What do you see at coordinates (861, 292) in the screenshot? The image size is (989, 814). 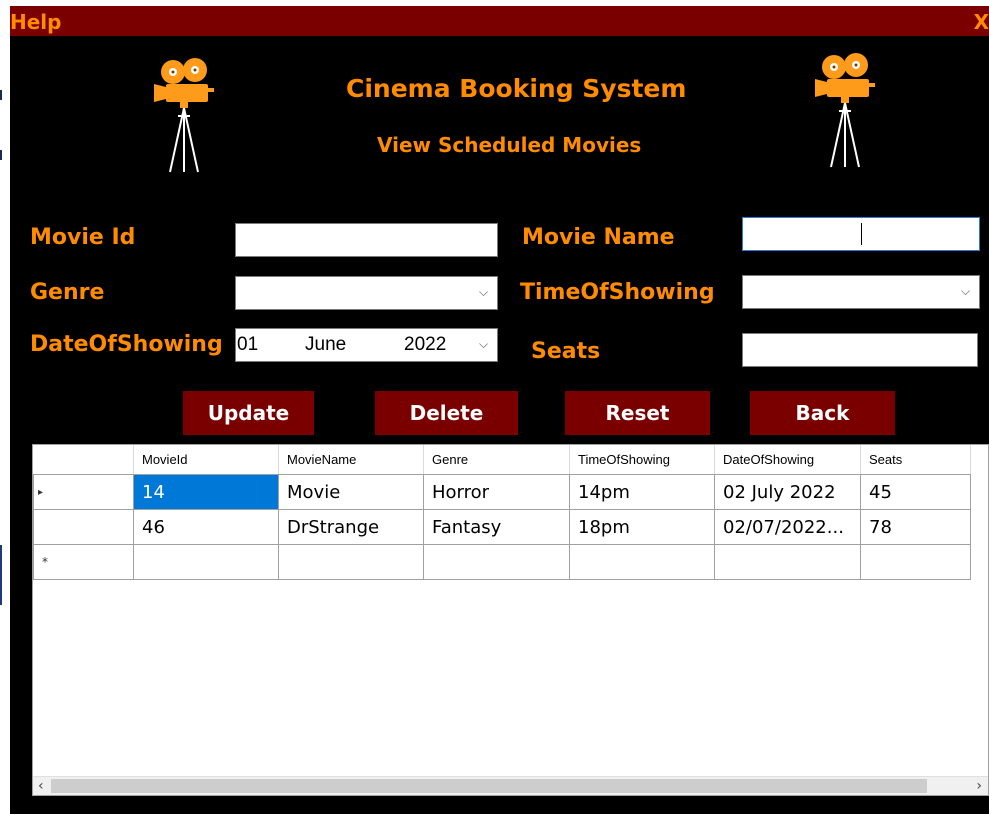 I see `time-of-showing-select: ⌵` at bounding box center [861, 292].